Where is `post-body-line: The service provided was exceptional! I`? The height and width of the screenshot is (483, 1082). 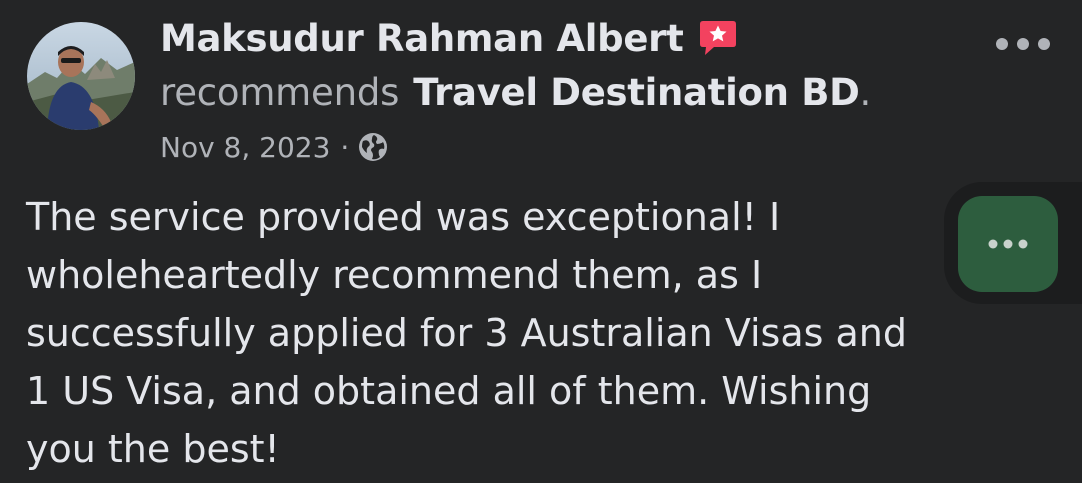
post-body-line: The service provided was exceptional! I is located at coordinates (403, 217).